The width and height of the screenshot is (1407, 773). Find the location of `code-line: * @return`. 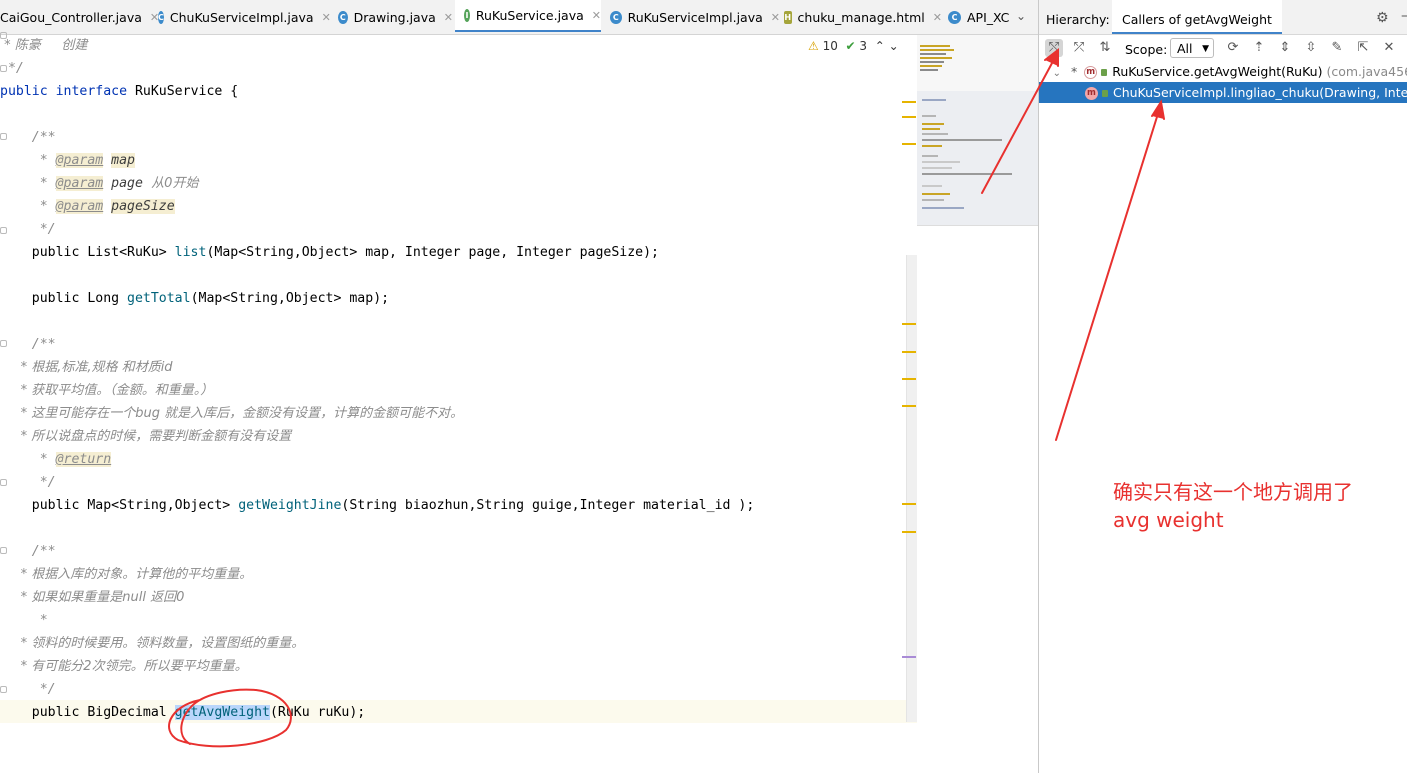

code-line: * @return is located at coordinates (56, 459).